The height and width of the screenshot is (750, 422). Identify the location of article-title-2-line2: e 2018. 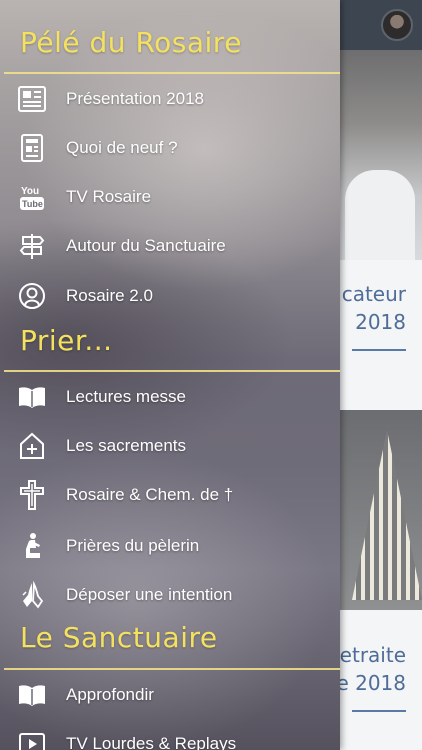
(371, 683).